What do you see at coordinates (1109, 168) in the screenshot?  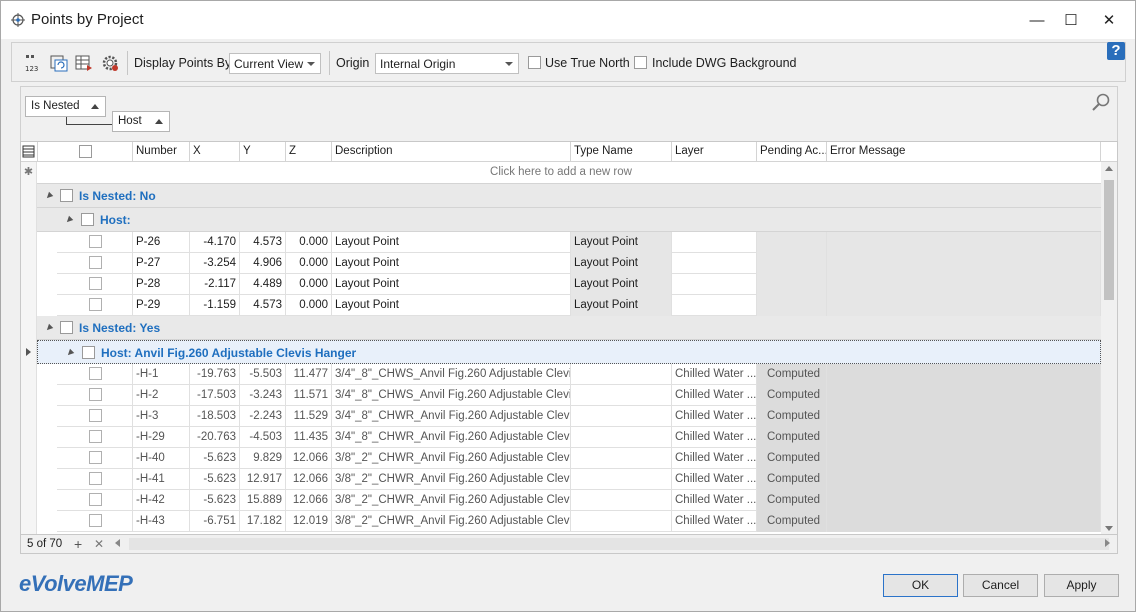 I see `scroll-up-icon` at bounding box center [1109, 168].